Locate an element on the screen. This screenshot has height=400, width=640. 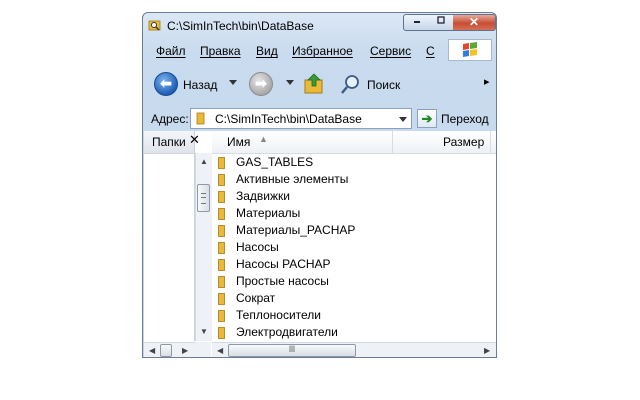
maximize-icon is located at coordinates (441, 20).